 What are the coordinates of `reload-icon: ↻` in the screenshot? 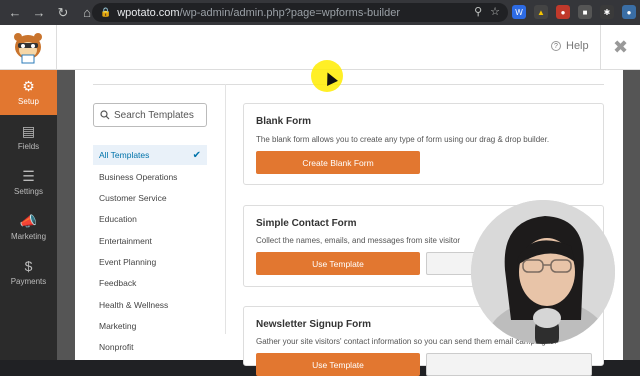 It's located at (63, 13).